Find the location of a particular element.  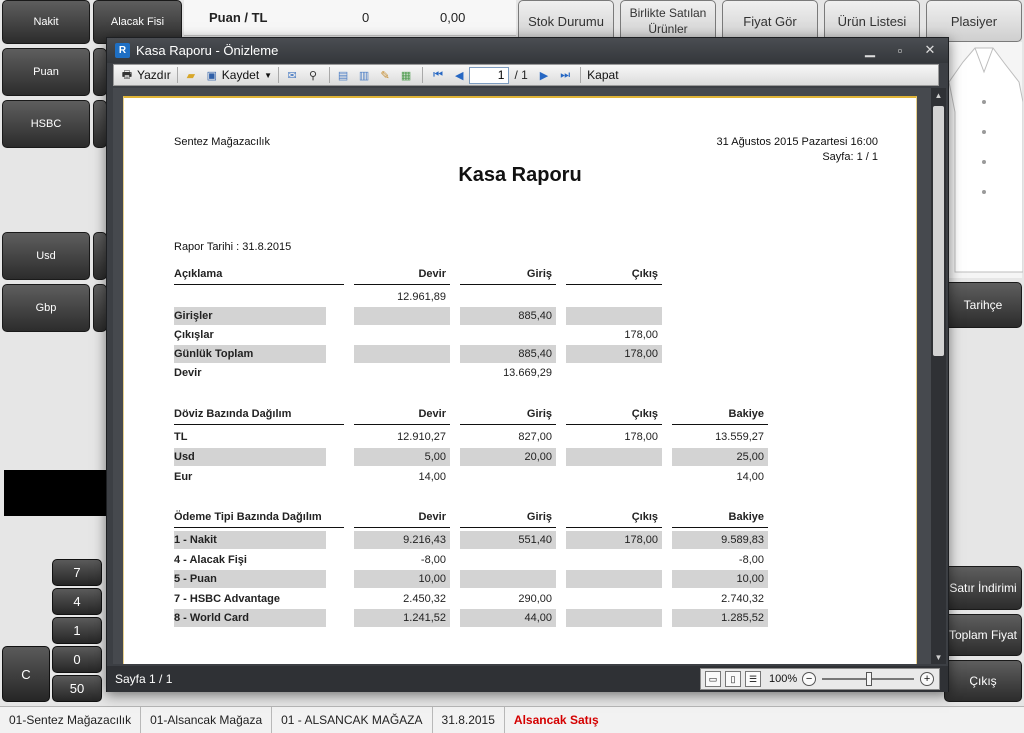

page-total: / 1 is located at coordinates (521, 75).